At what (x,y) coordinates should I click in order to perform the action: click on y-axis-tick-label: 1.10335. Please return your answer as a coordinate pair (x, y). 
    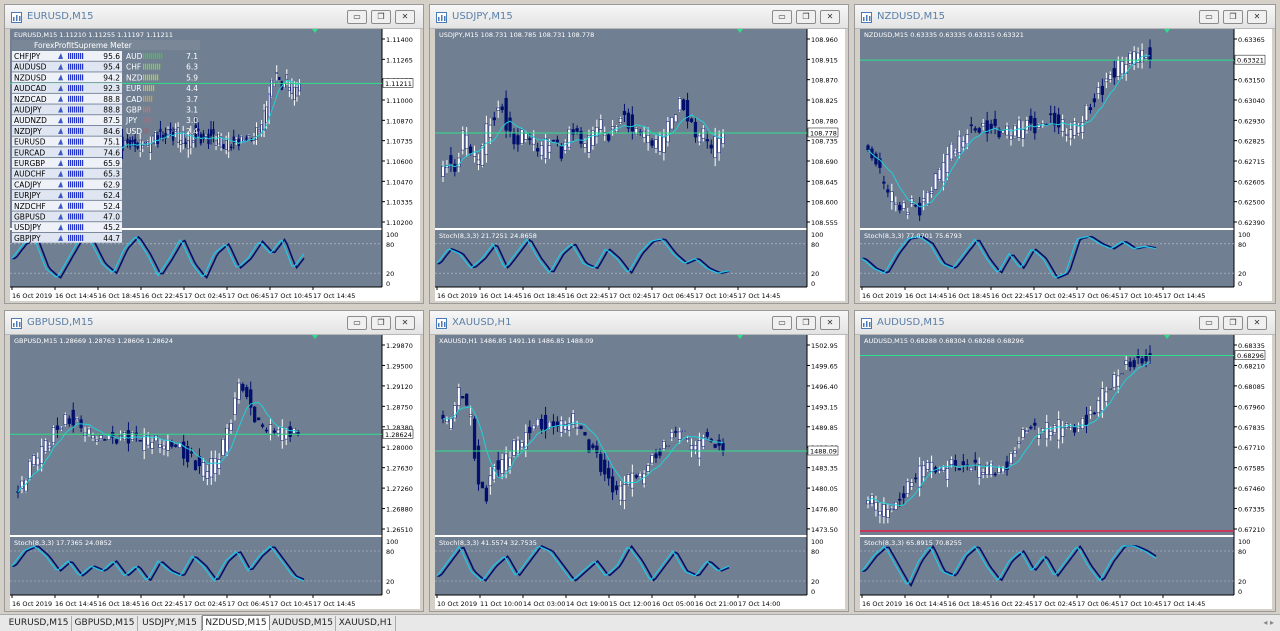
    Looking at the image, I should click on (399, 203).